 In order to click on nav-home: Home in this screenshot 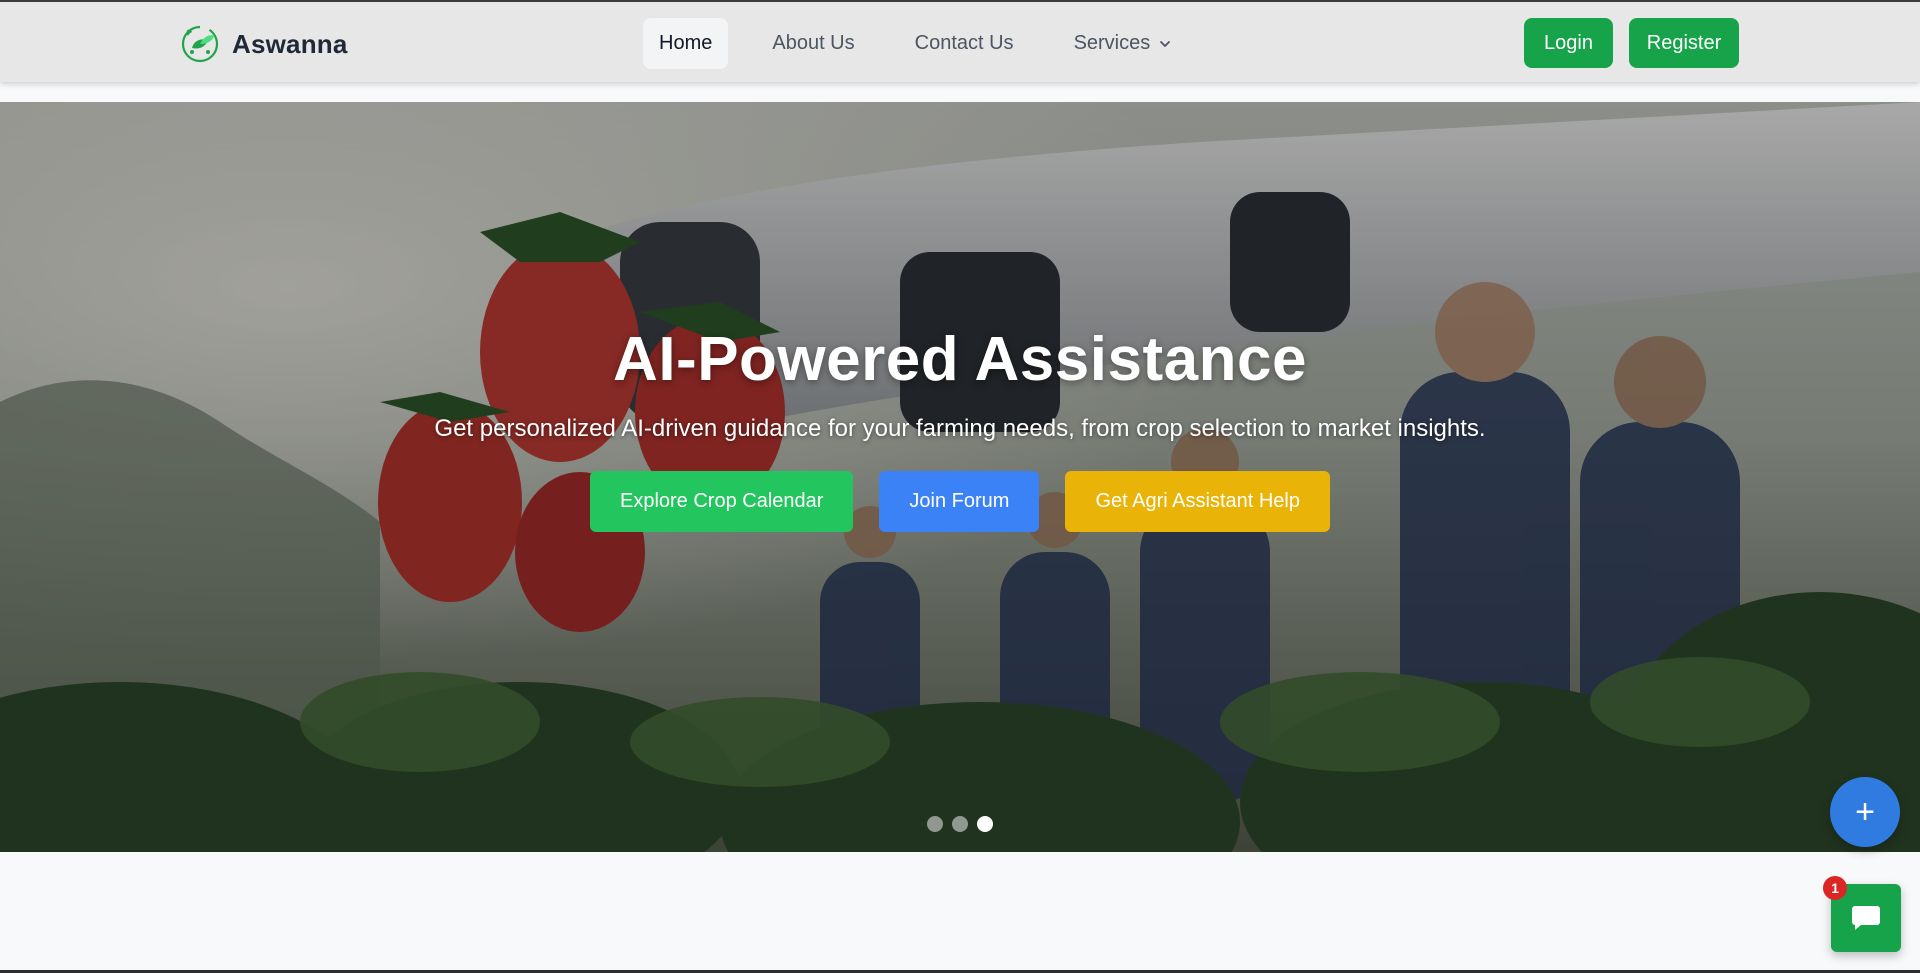, I will do `click(686, 43)`.